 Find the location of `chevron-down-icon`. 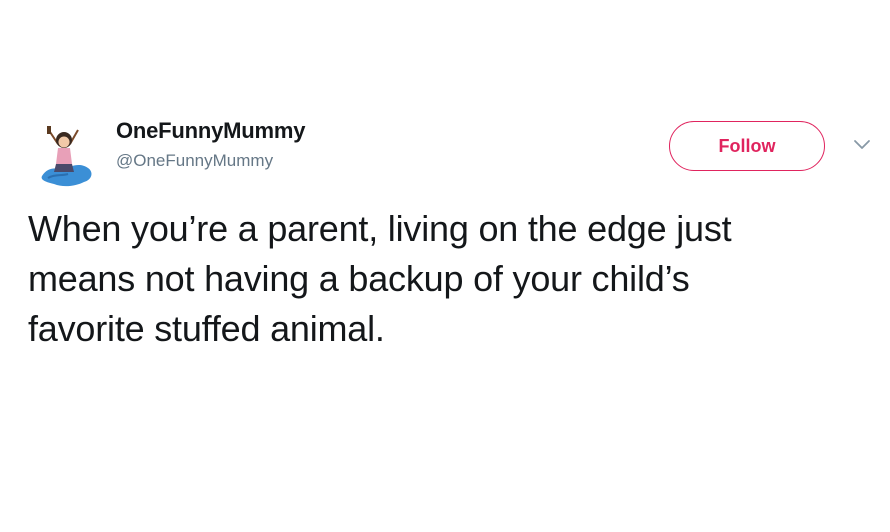

chevron-down-icon is located at coordinates (862, 144).